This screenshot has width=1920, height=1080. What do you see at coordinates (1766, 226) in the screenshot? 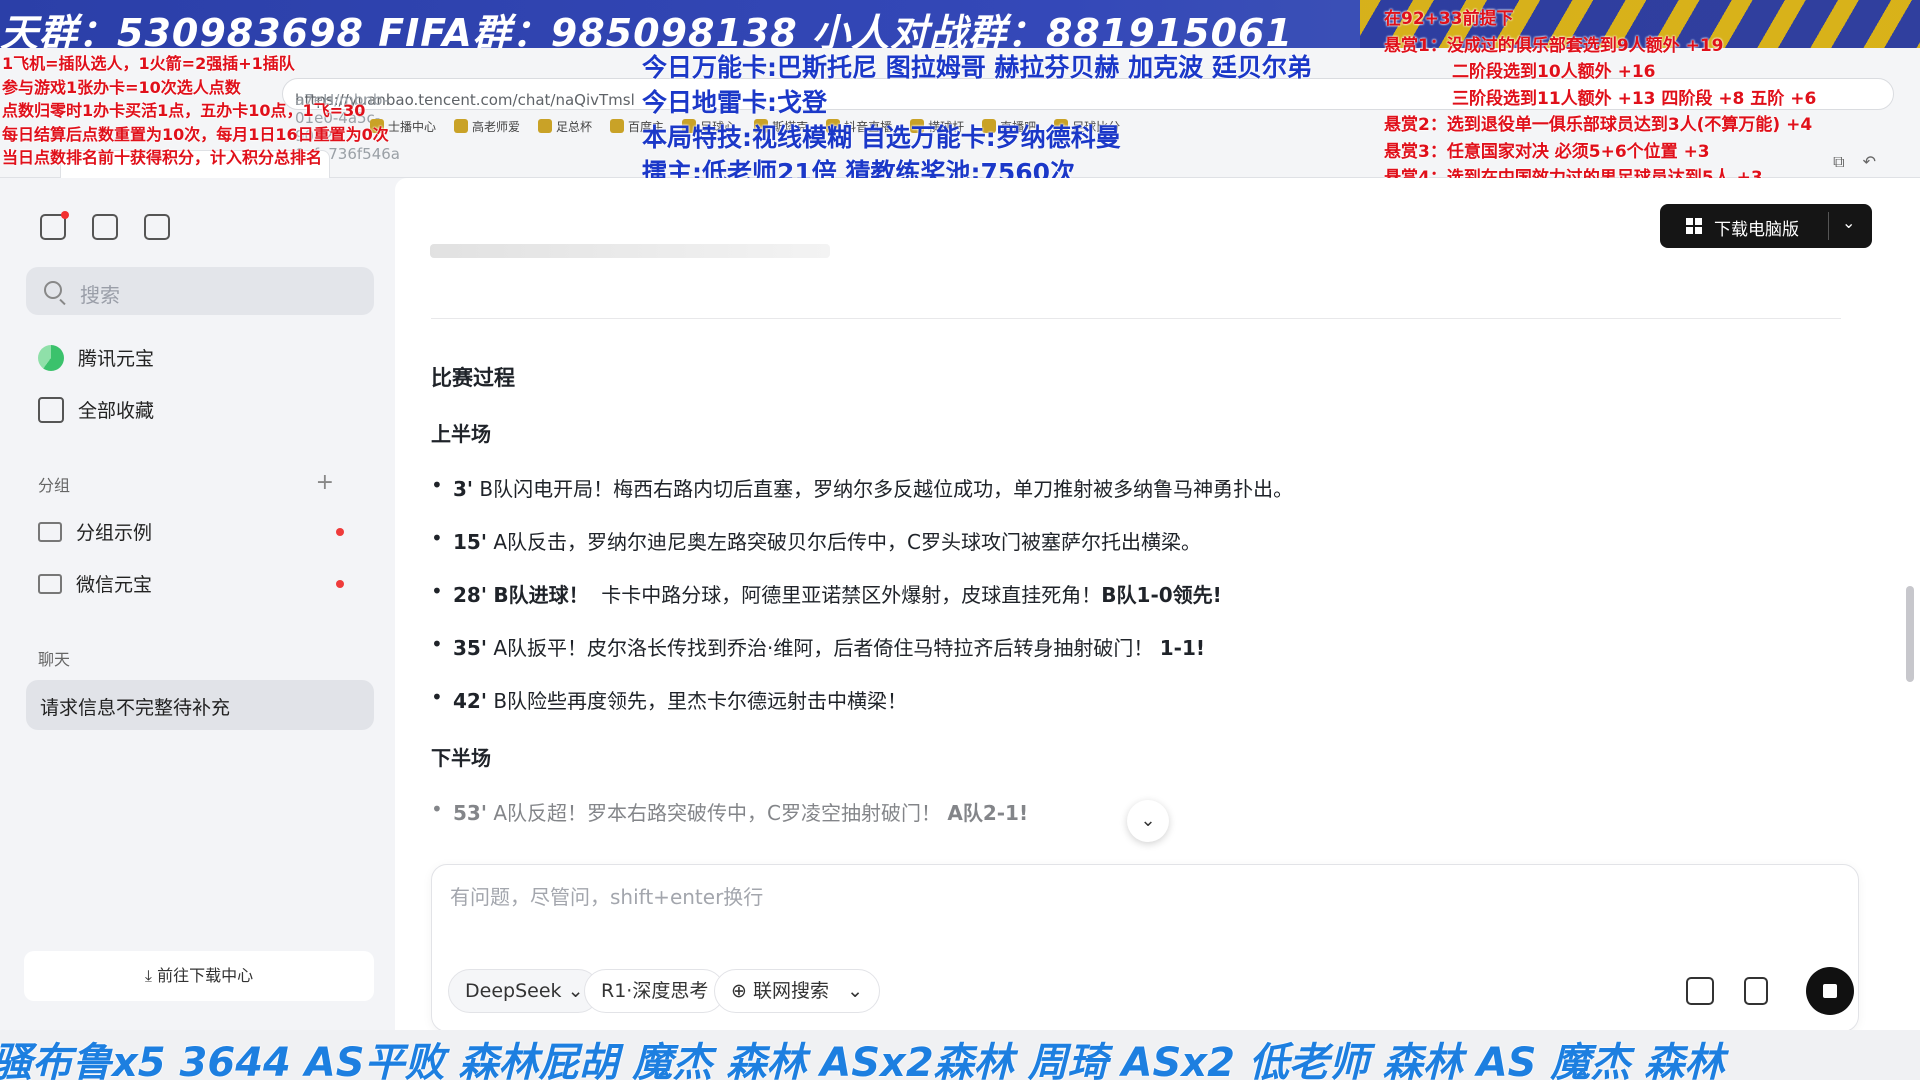
I see `download-desktop-button: 下载电脑版 ⌄` at bounding box center [1766, 226].